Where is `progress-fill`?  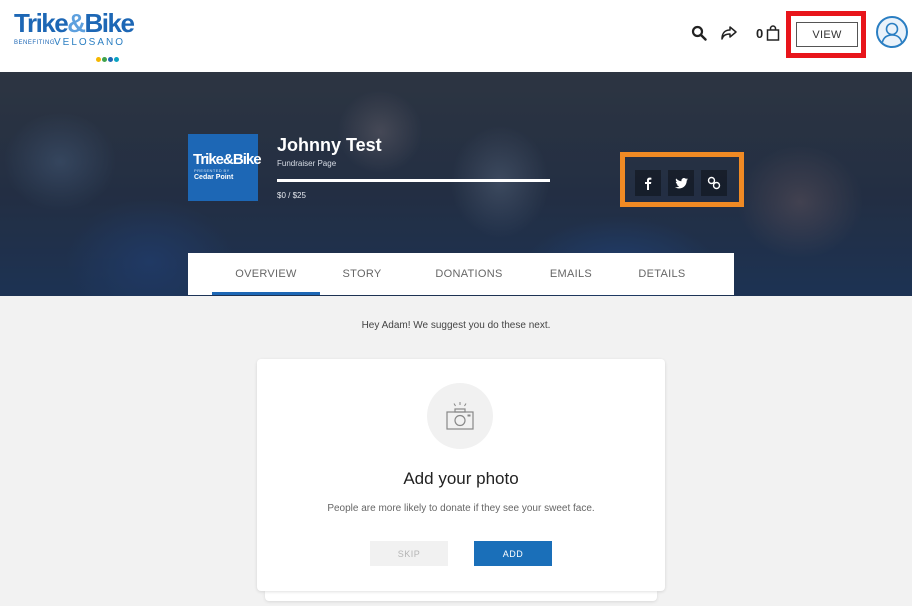
progress-fill is located at coordinates (413, 180).